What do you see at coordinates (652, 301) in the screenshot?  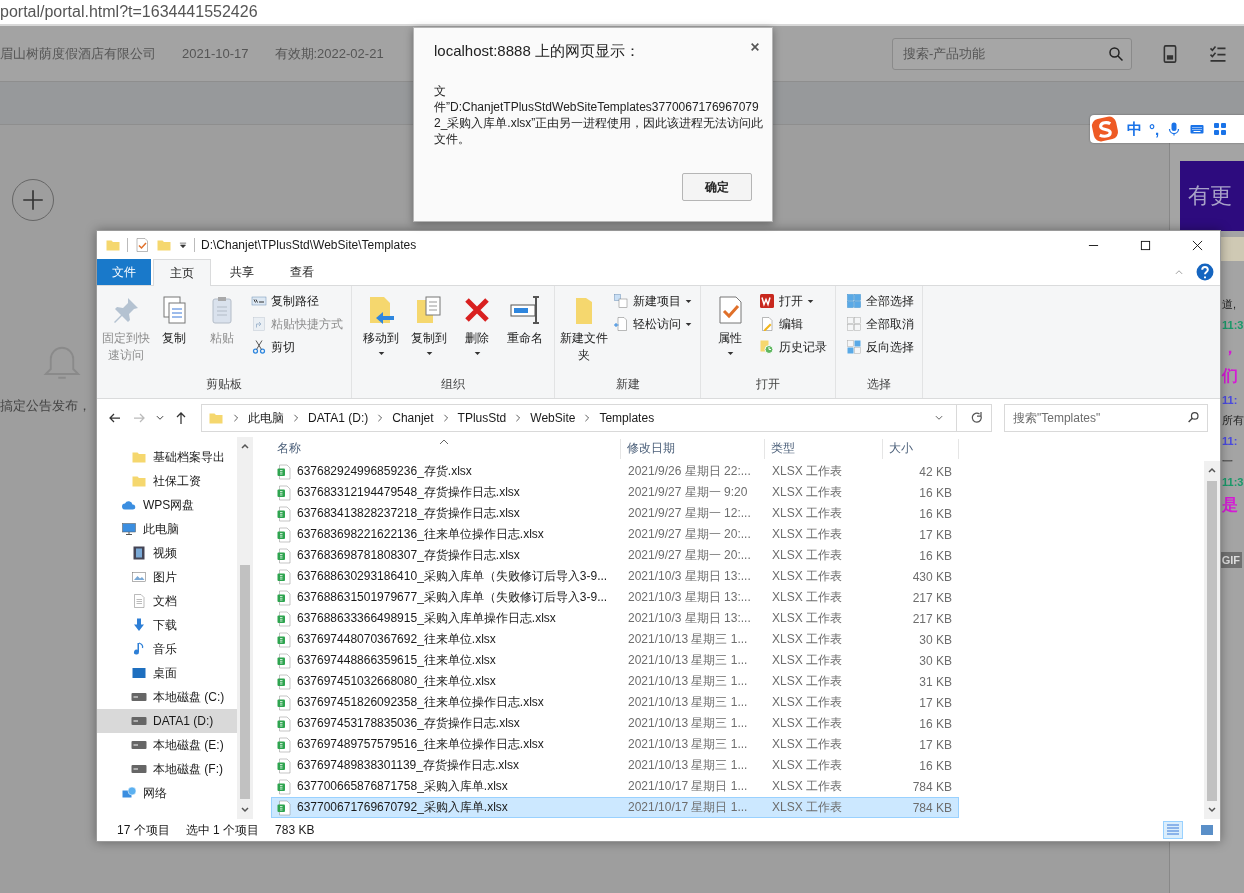 I see `ribbon-button: 新建项目` at bounding box center [652, 301].